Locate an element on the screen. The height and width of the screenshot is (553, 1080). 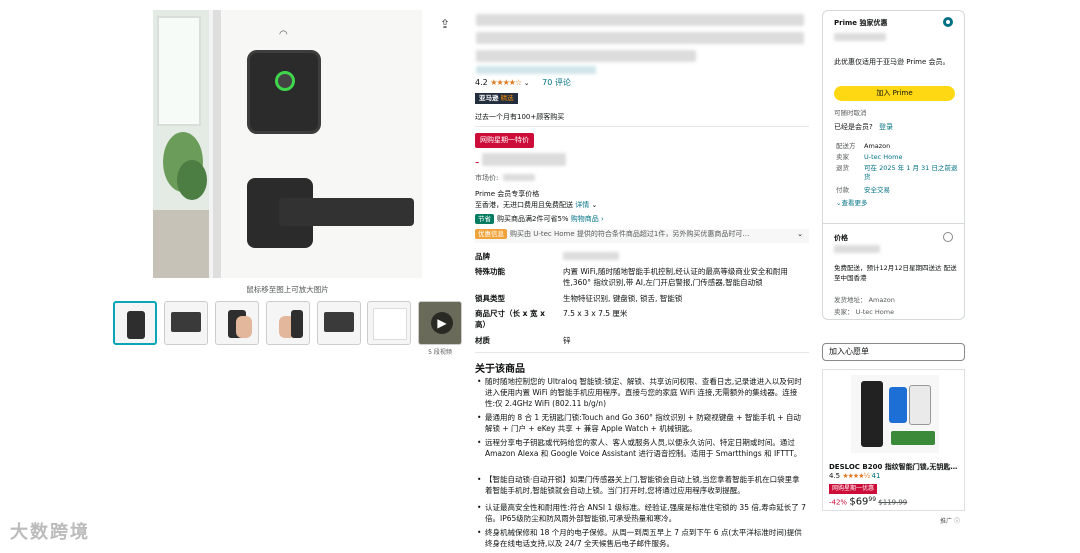
star-rating-icon: ★★★★½ is located at coordinates (856, 476).